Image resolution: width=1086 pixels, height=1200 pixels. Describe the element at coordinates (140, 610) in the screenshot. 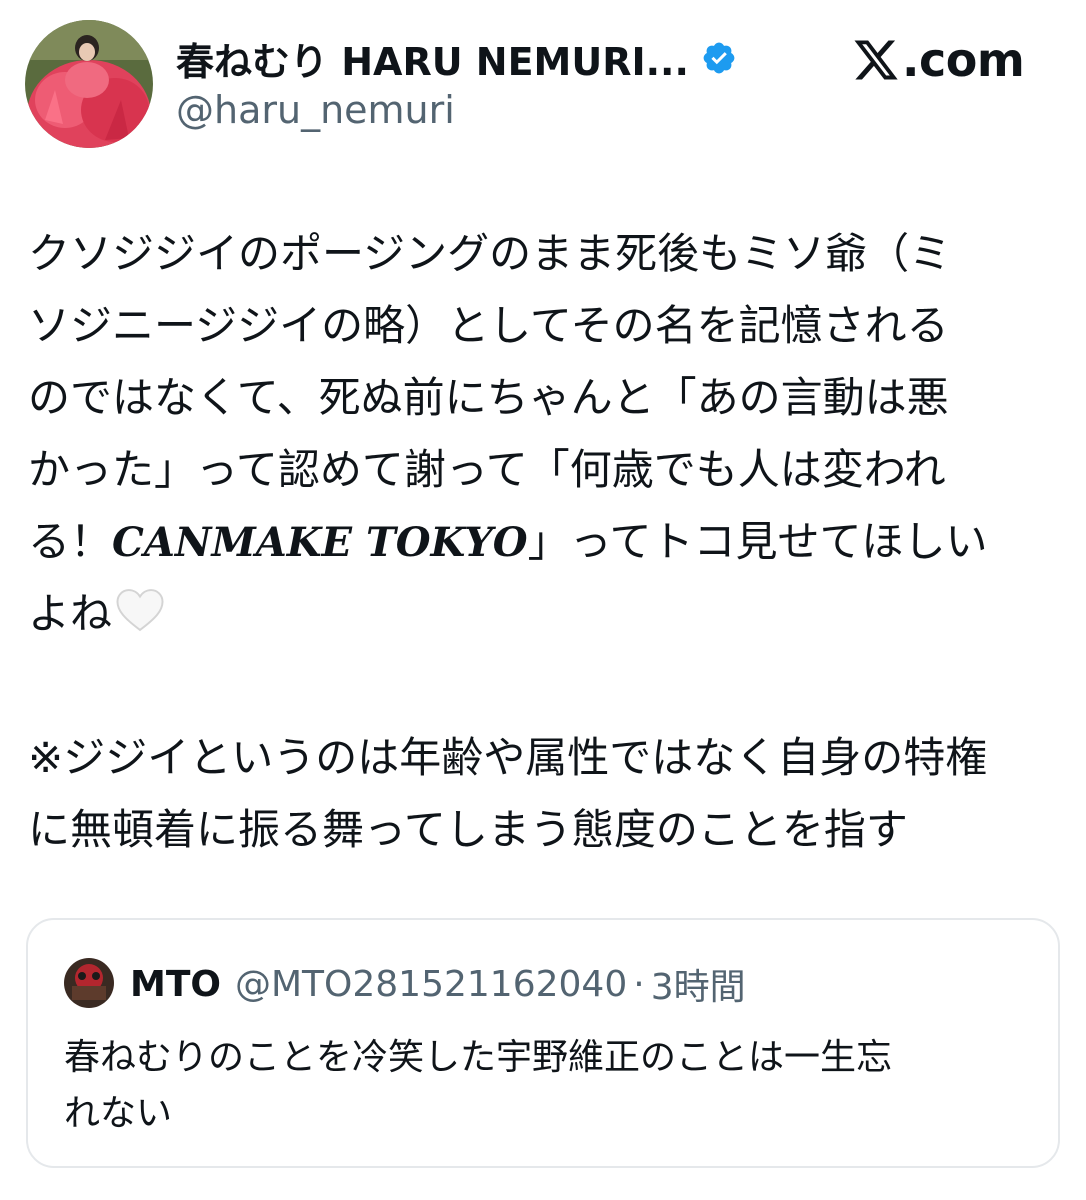

I see `white-heart-icon` at that location.